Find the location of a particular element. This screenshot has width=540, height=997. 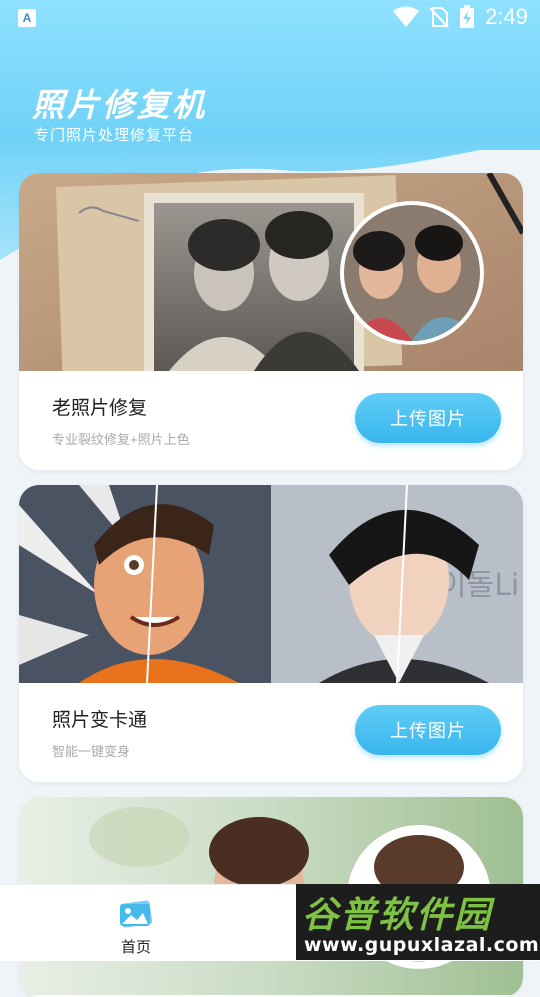

app-title: 照片修复机 is located at coordinates (120, 105).